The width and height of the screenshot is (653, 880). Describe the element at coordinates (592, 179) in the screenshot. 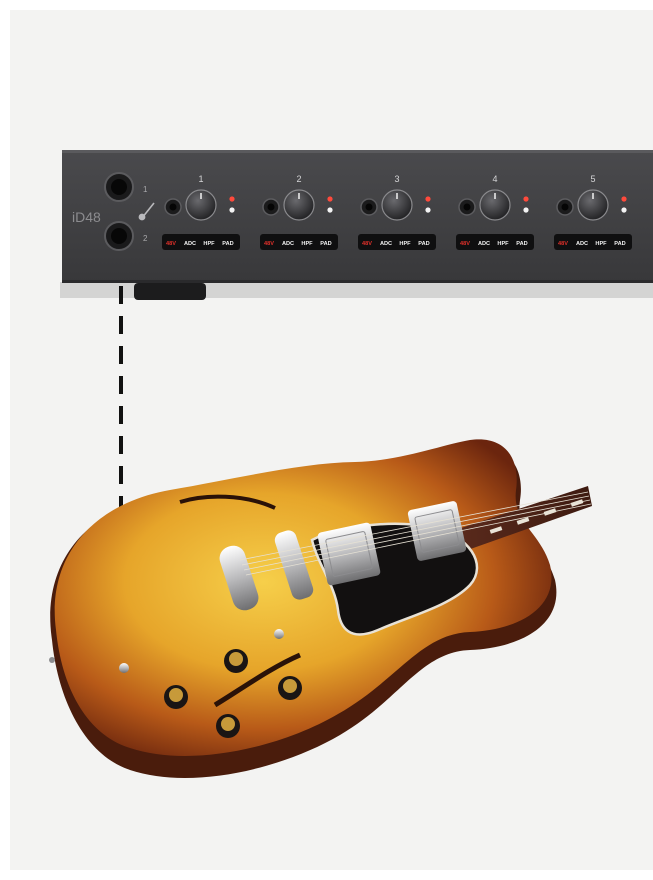

I see `channel-number: 5` at that location.